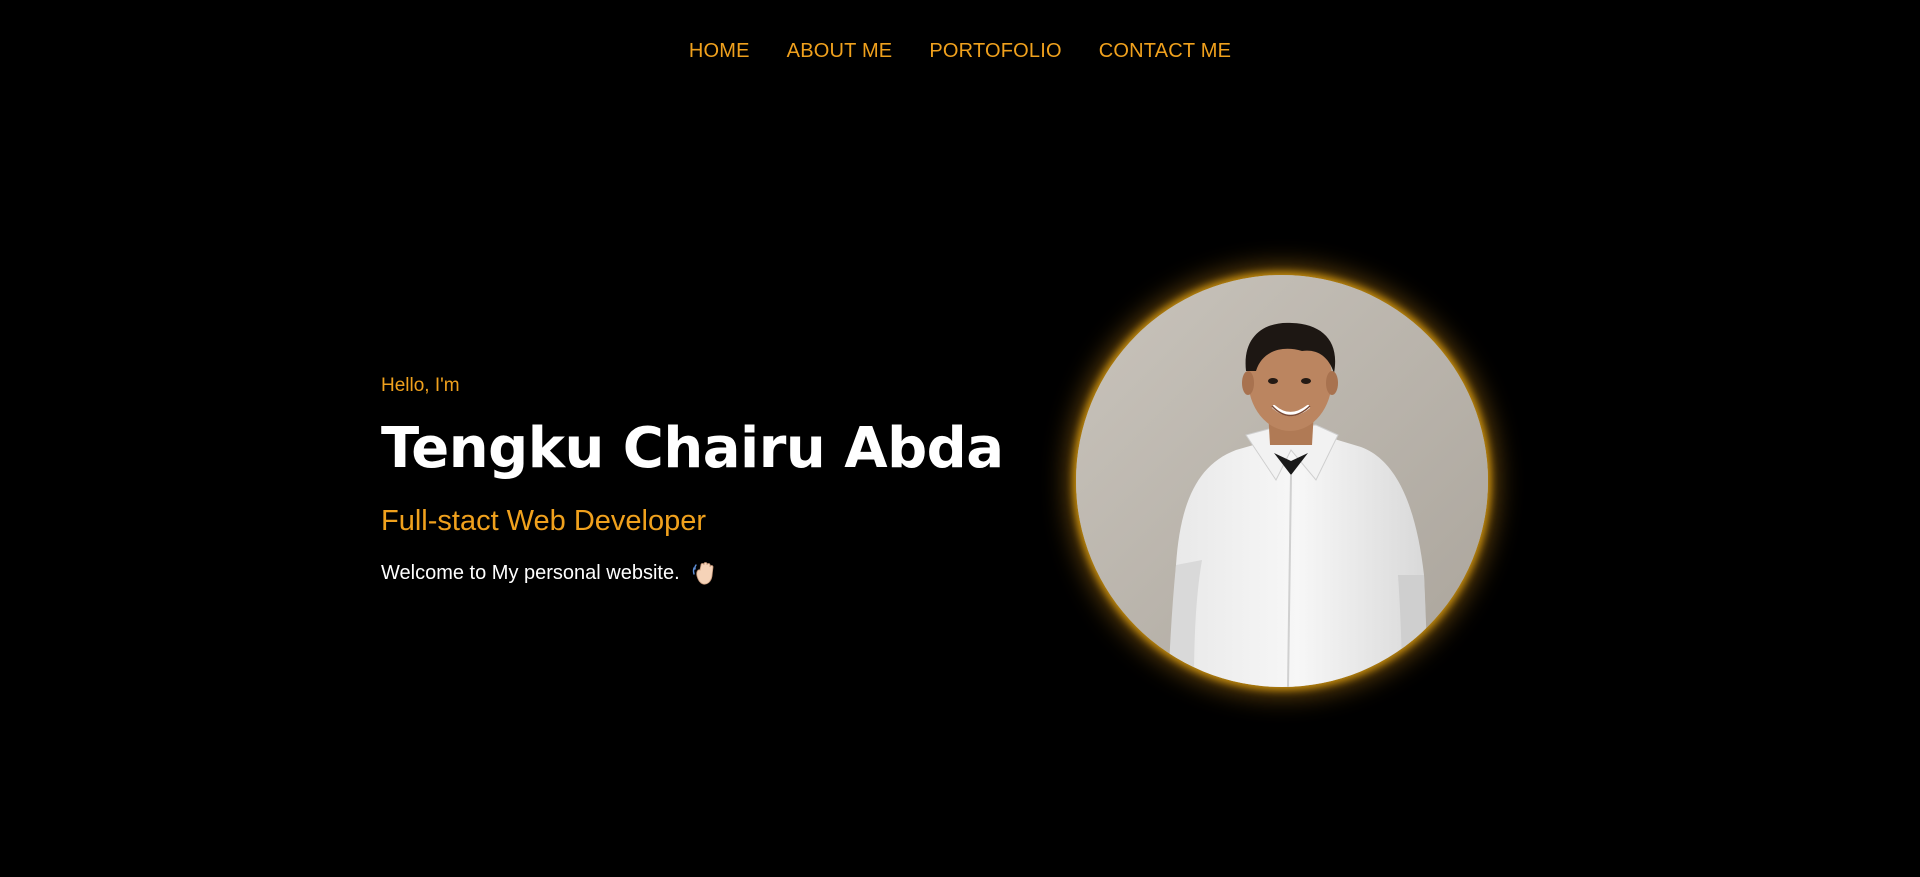  What do you see at coordinates (692, 448) in the screenshot?
I see `hero-name: Tengku Chairu Abda` at bounding box center [692, 448].